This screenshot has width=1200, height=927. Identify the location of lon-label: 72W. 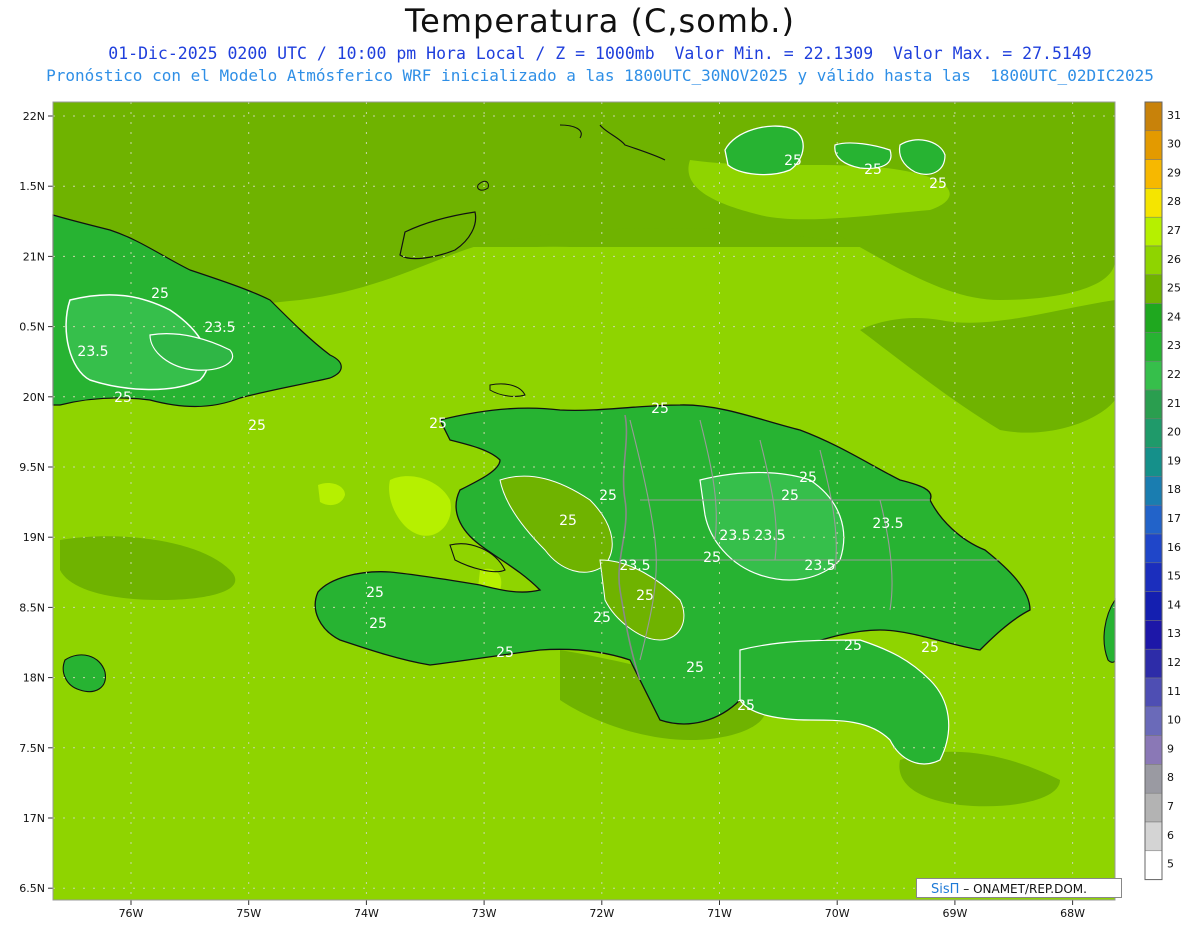
(601, 913).